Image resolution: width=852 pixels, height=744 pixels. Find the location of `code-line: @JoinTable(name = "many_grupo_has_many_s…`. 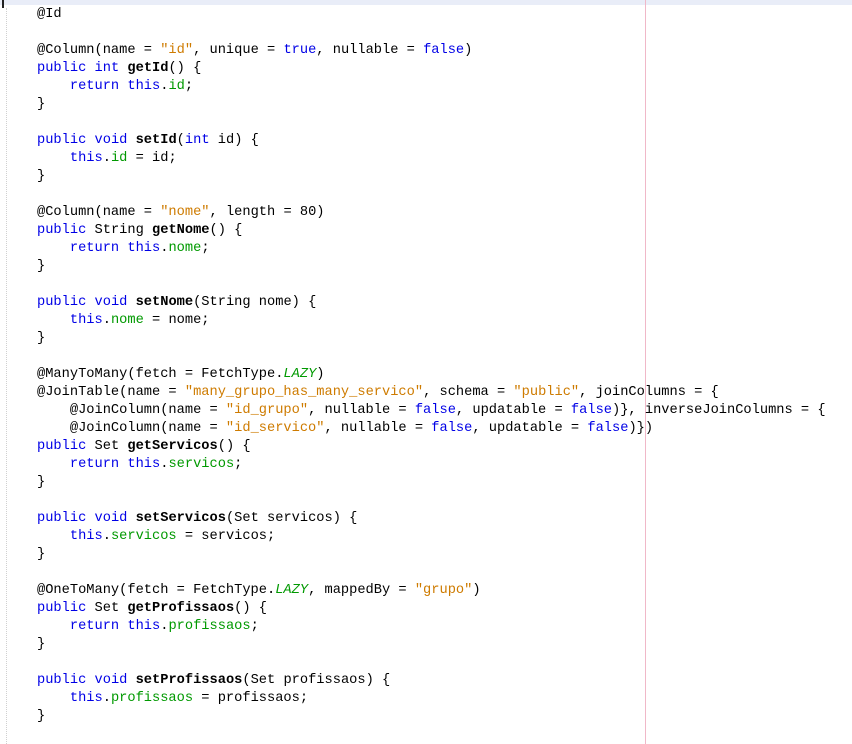

code-line: @JoinTable(name = "many_grupo_has_many_s… is located at coordinates (431, 393).